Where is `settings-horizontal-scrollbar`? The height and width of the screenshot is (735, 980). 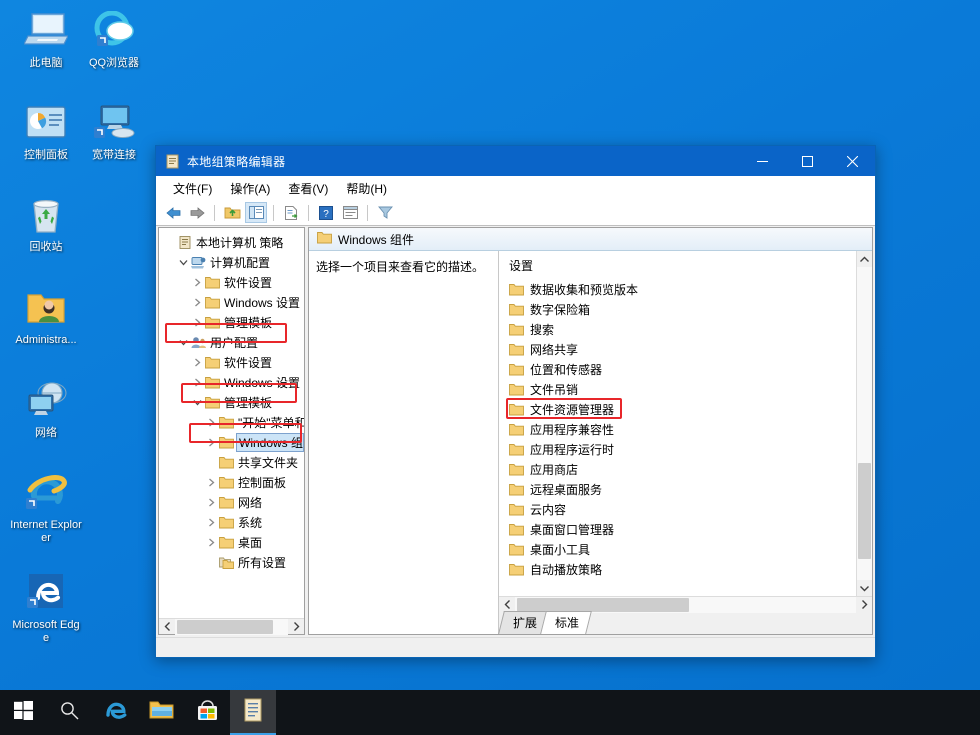
settings-horizontal-scrollbar is located at coordinates (685, 604).